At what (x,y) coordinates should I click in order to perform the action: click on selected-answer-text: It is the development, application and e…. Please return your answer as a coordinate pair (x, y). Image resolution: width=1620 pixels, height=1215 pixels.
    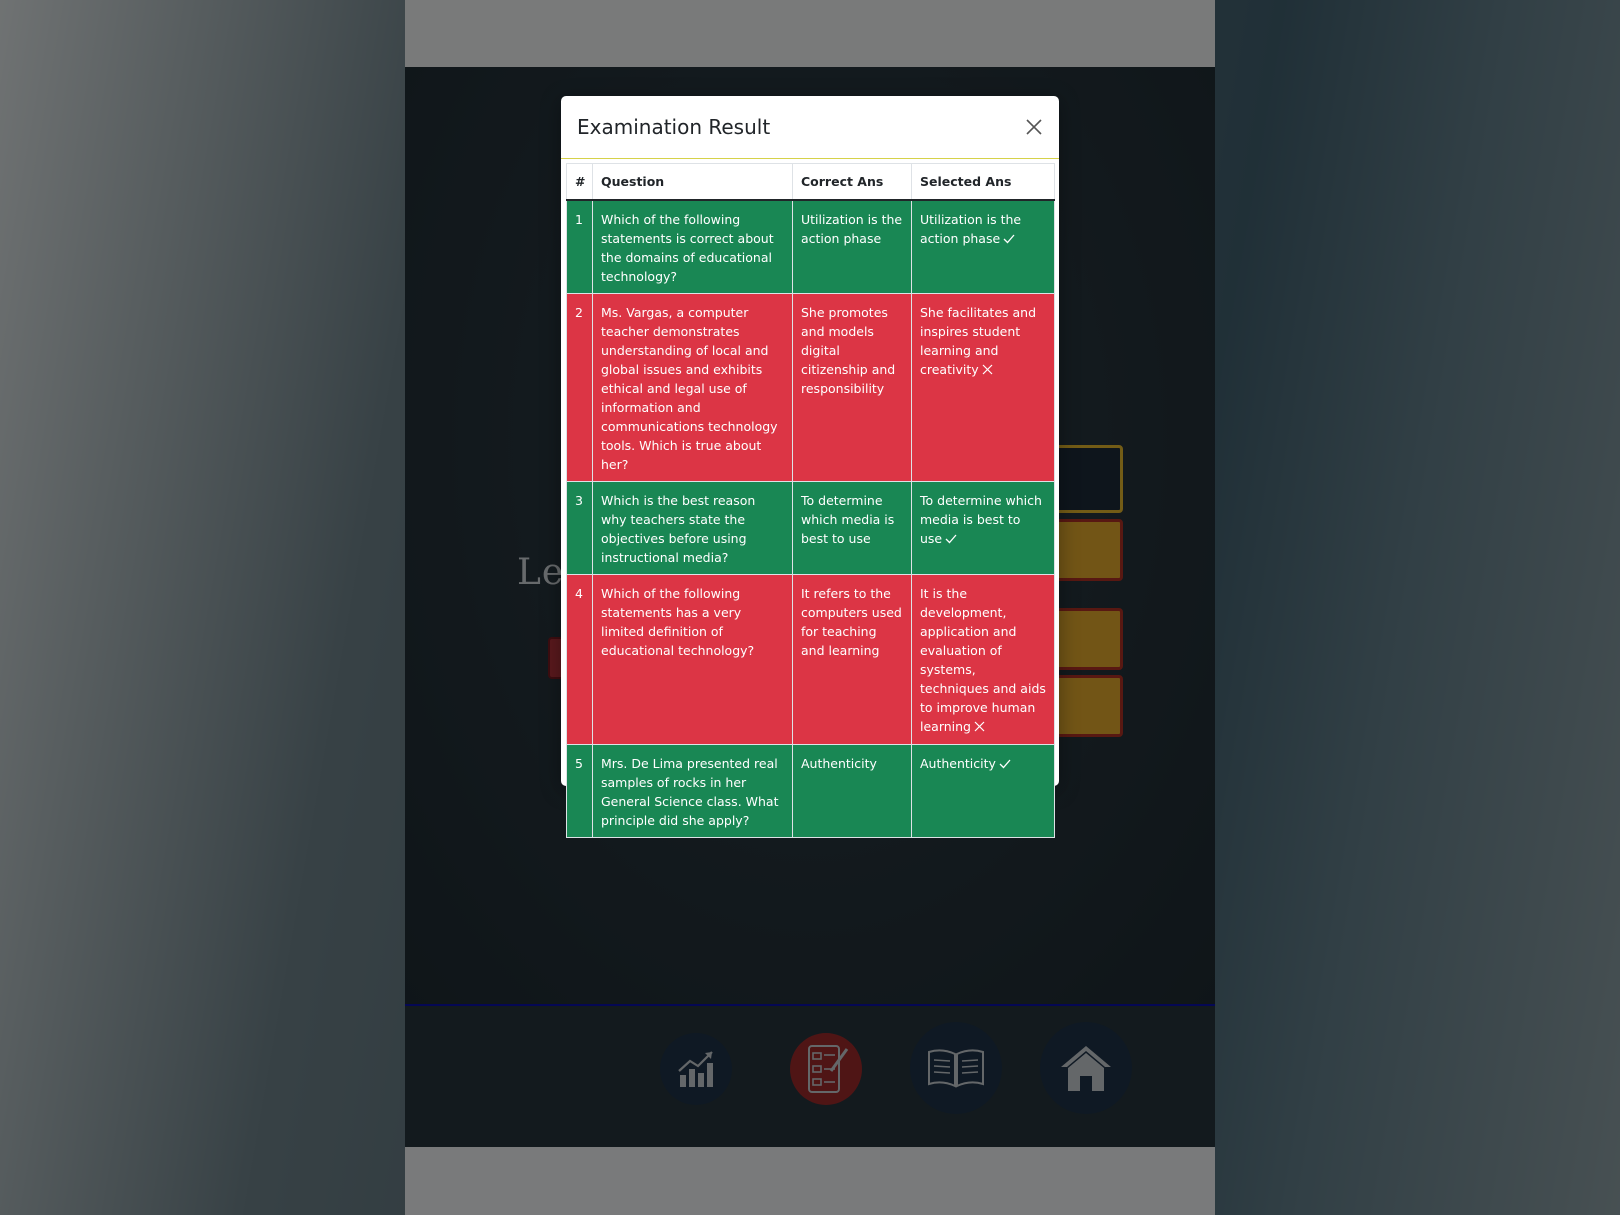
    Looking at the image, I should click on (983, 660).